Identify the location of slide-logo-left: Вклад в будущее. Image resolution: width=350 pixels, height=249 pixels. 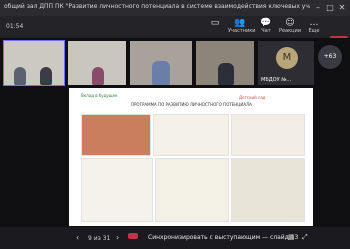
(99, 95).